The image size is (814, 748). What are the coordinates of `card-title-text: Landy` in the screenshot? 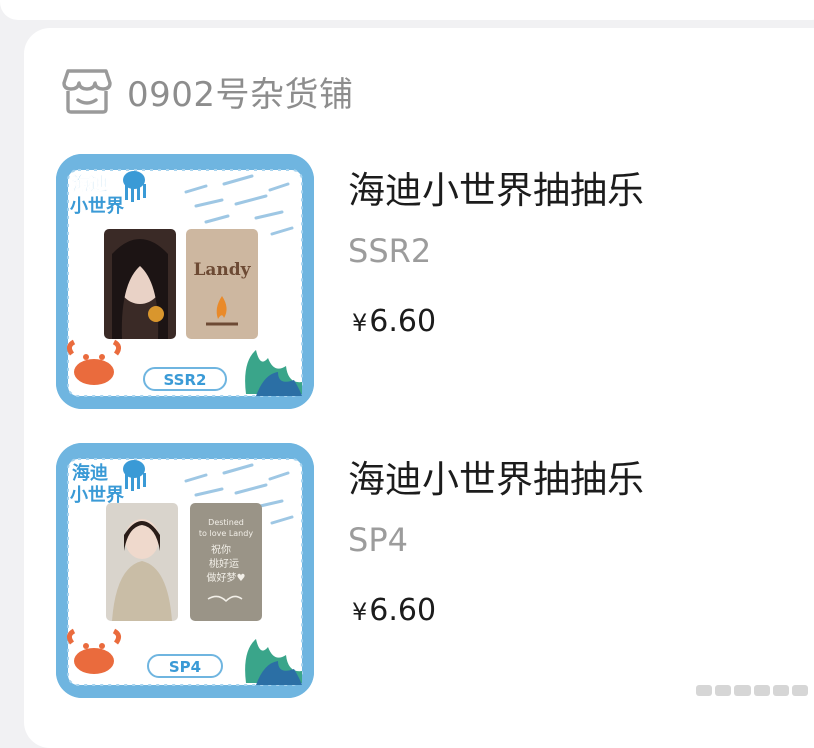 It's located at (222, 270).